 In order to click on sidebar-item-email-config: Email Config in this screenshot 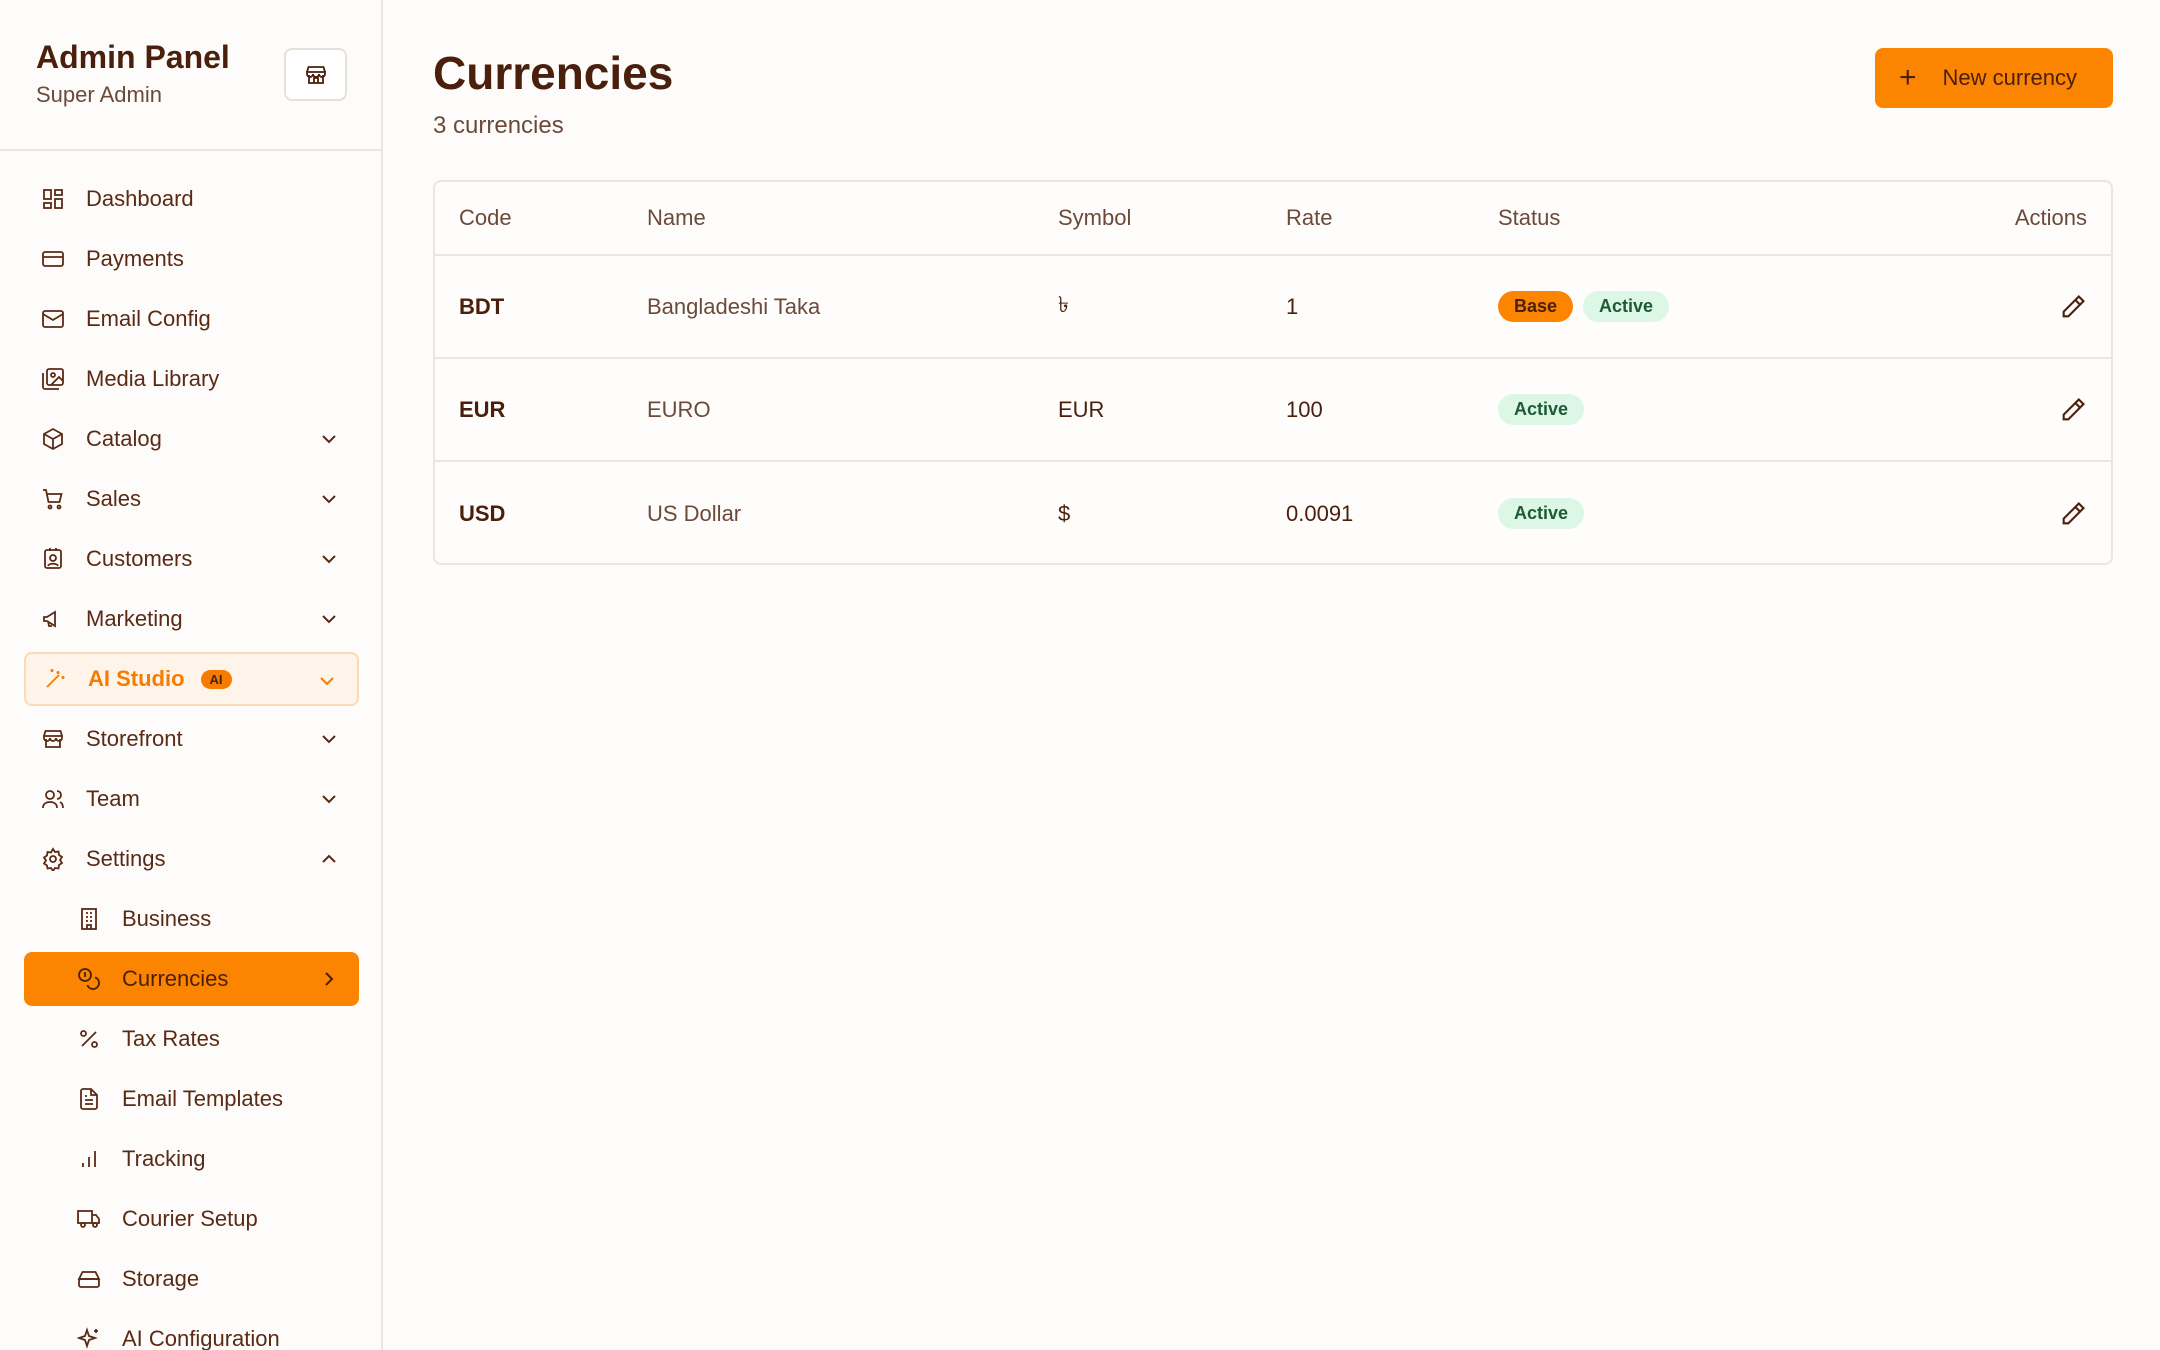, I will do `click(191, 319)`.